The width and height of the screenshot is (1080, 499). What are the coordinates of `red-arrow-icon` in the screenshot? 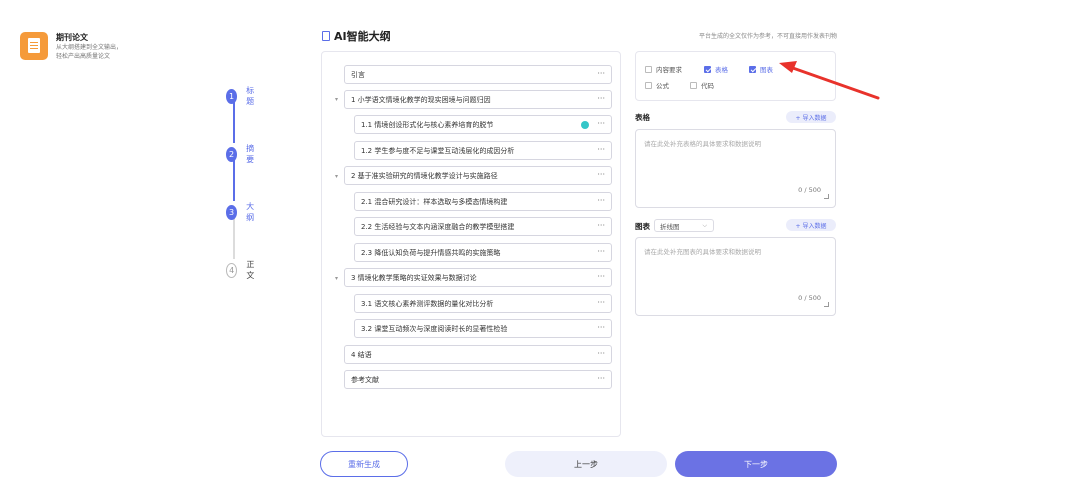 It's located at (829, 80).